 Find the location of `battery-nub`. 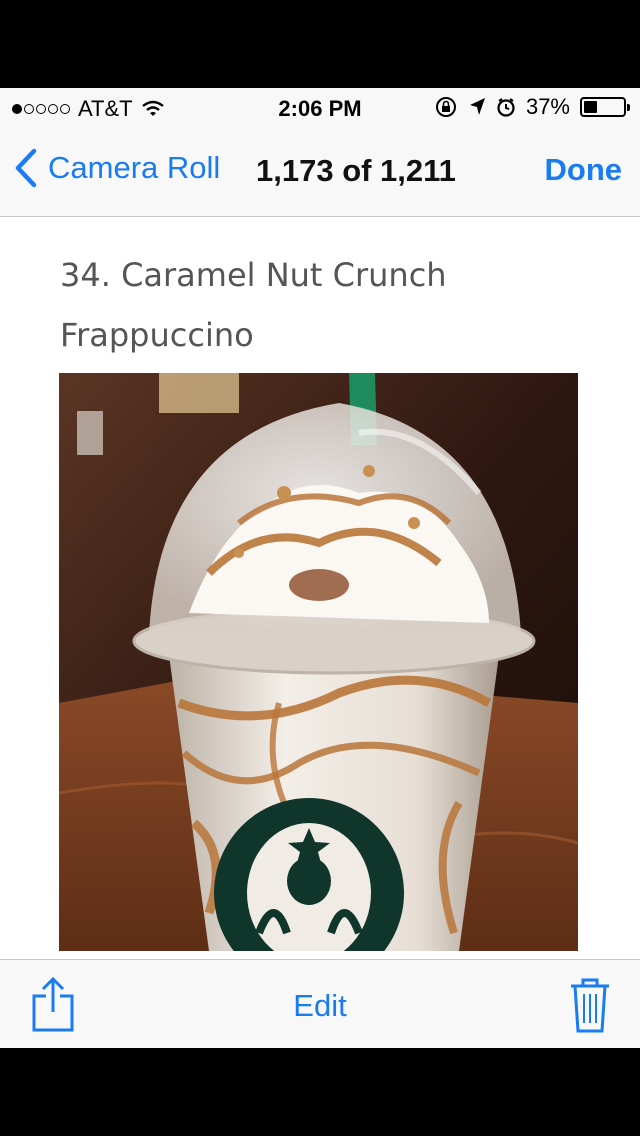

battery-nub is located at coordinates (628, 107).